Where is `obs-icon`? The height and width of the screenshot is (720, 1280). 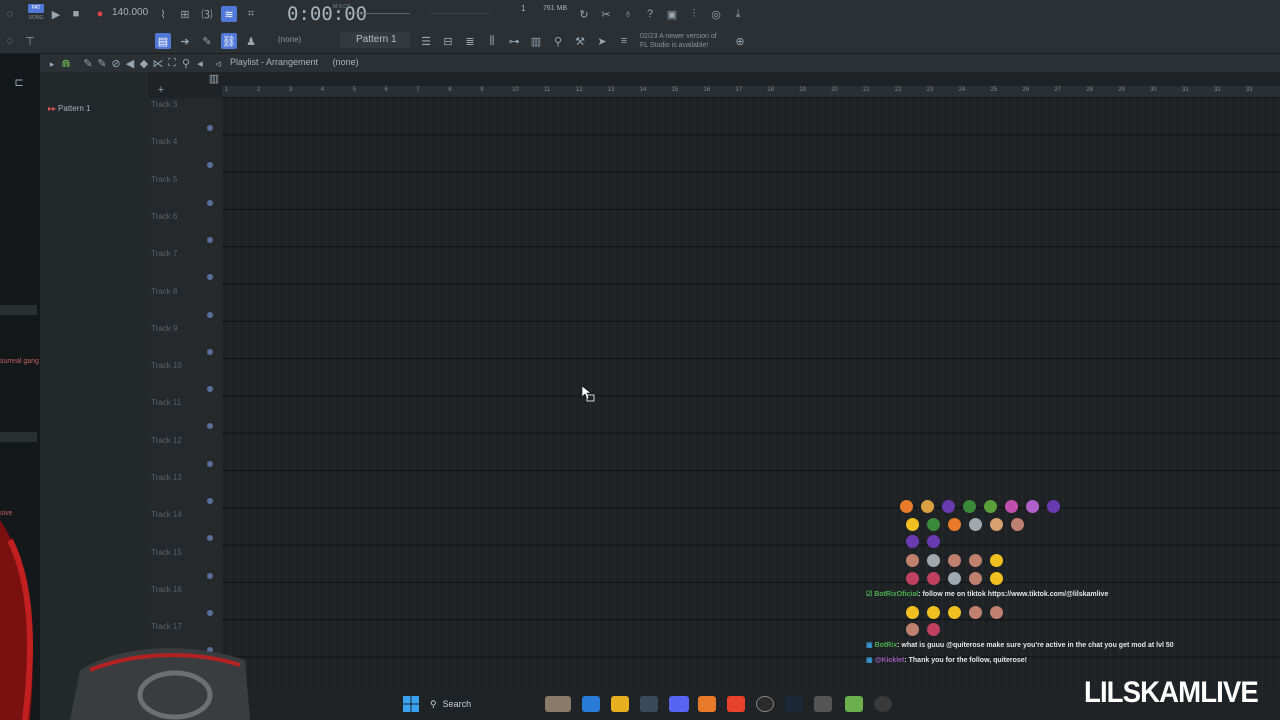
obs-icon is located at coordinates (765, 704).